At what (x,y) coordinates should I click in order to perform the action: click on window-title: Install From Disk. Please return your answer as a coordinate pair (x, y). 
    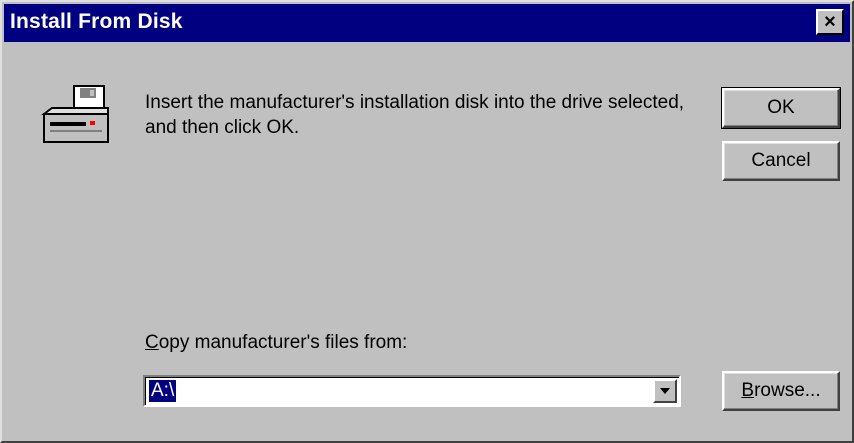
    Looking at the image, I should click on (96, 21).